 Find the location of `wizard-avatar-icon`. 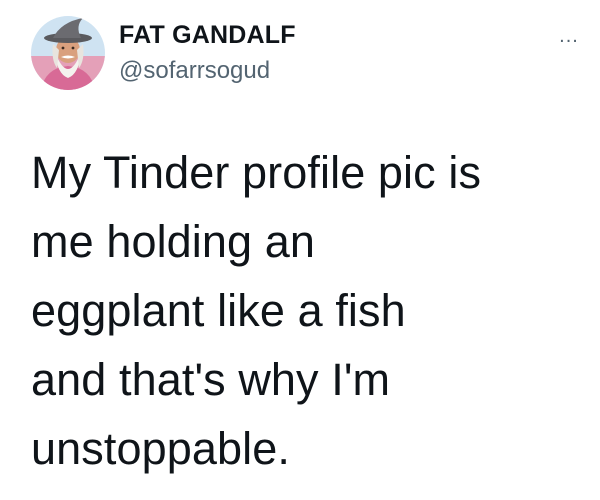

wizard-avatar-icon is located at coordinates (68, 53).